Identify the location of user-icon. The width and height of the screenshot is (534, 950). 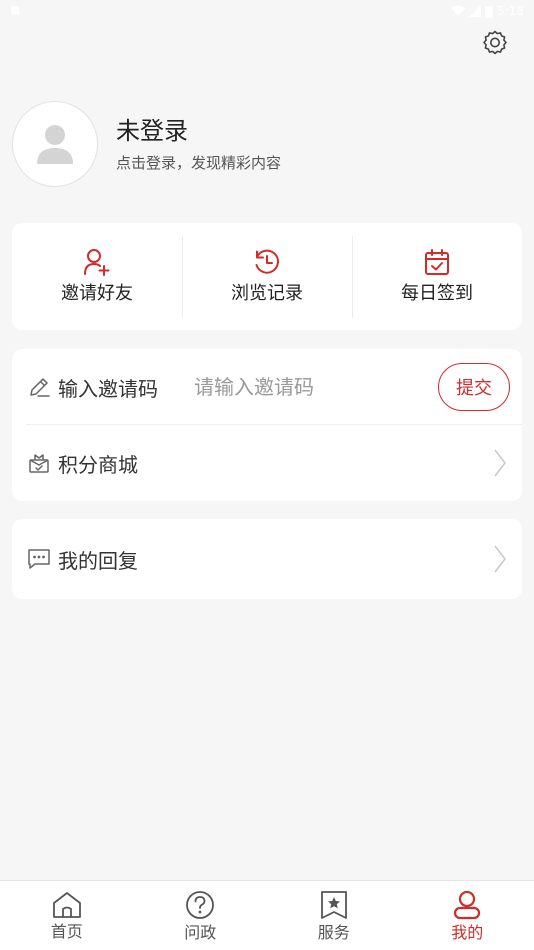
(467, 904).